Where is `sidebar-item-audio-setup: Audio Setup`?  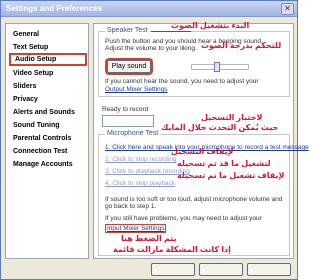 sidebar-item-audio-setup: Audio Setup is located at coordinates (48, 59).